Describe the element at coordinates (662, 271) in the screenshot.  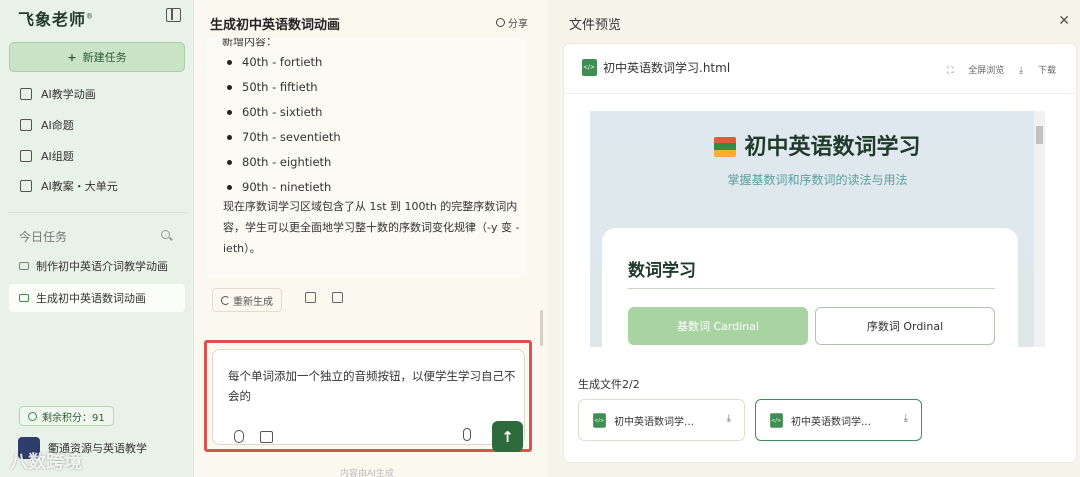
I see `section-heading: 数词学习` at that location.